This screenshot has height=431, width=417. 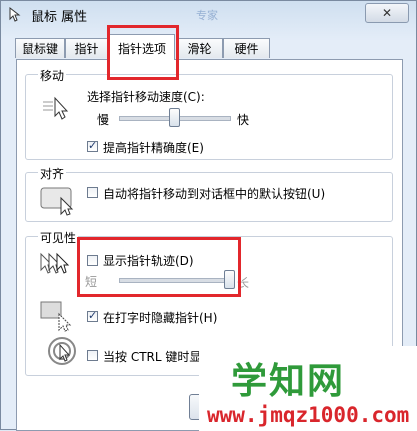 I want to click on tab-pointers: 指针, so click(x=86, y=48).